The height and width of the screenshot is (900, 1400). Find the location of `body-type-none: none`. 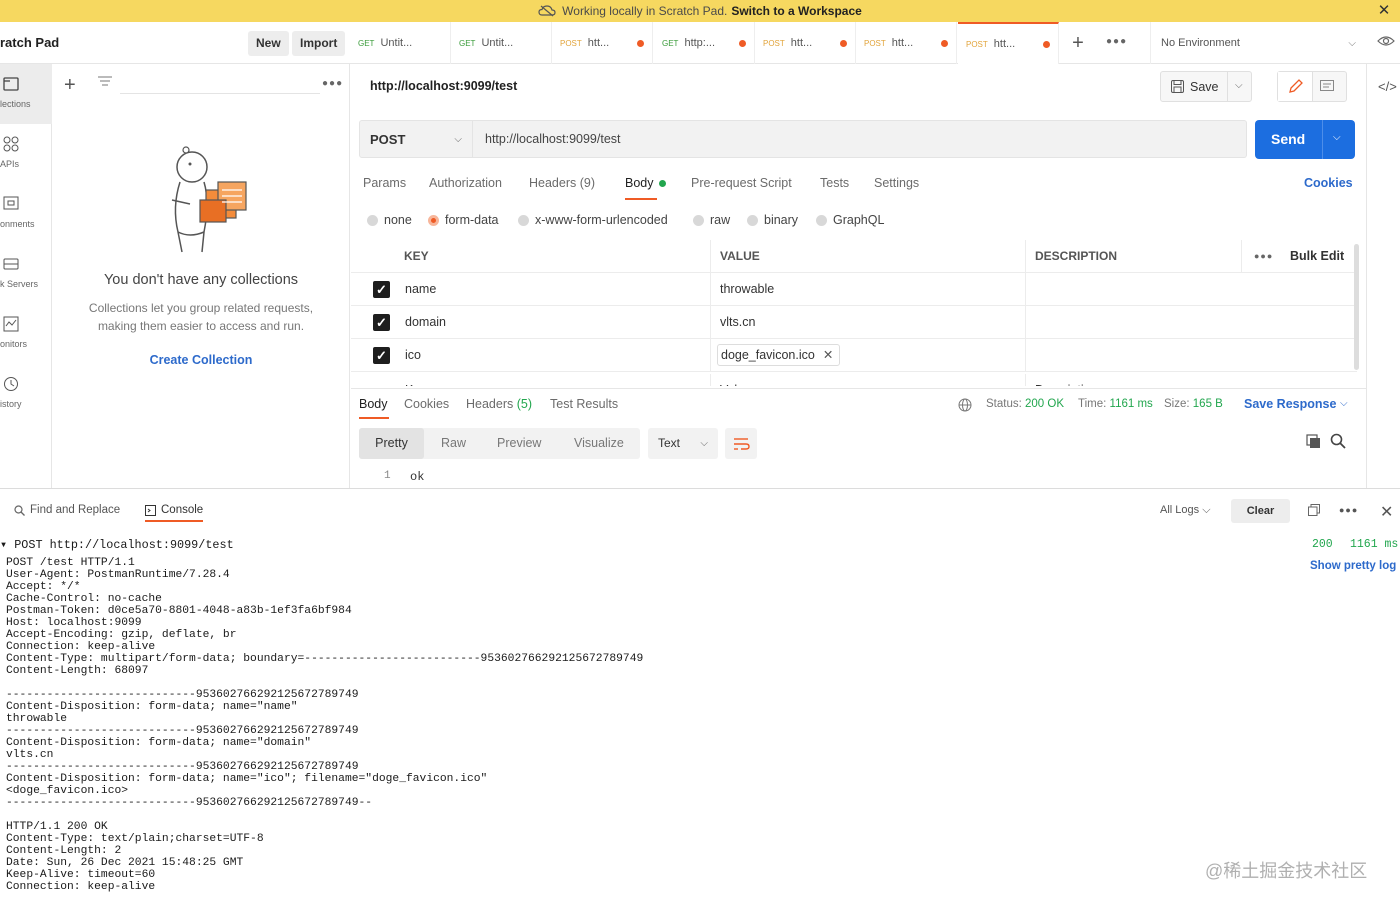

body-type-none: none is located at coordinates (389, 220).